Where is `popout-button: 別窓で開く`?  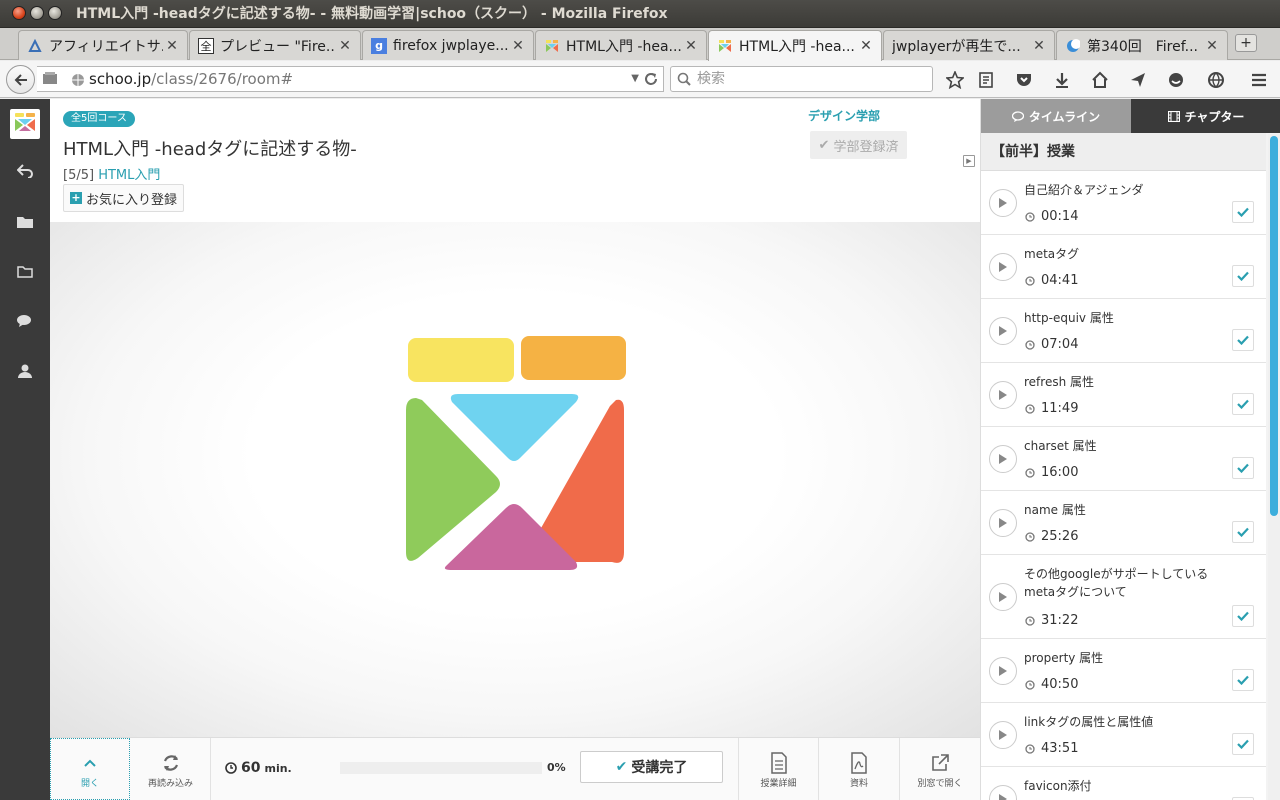
popout-button: 別窓で開く is located at coordinates (940, 769).